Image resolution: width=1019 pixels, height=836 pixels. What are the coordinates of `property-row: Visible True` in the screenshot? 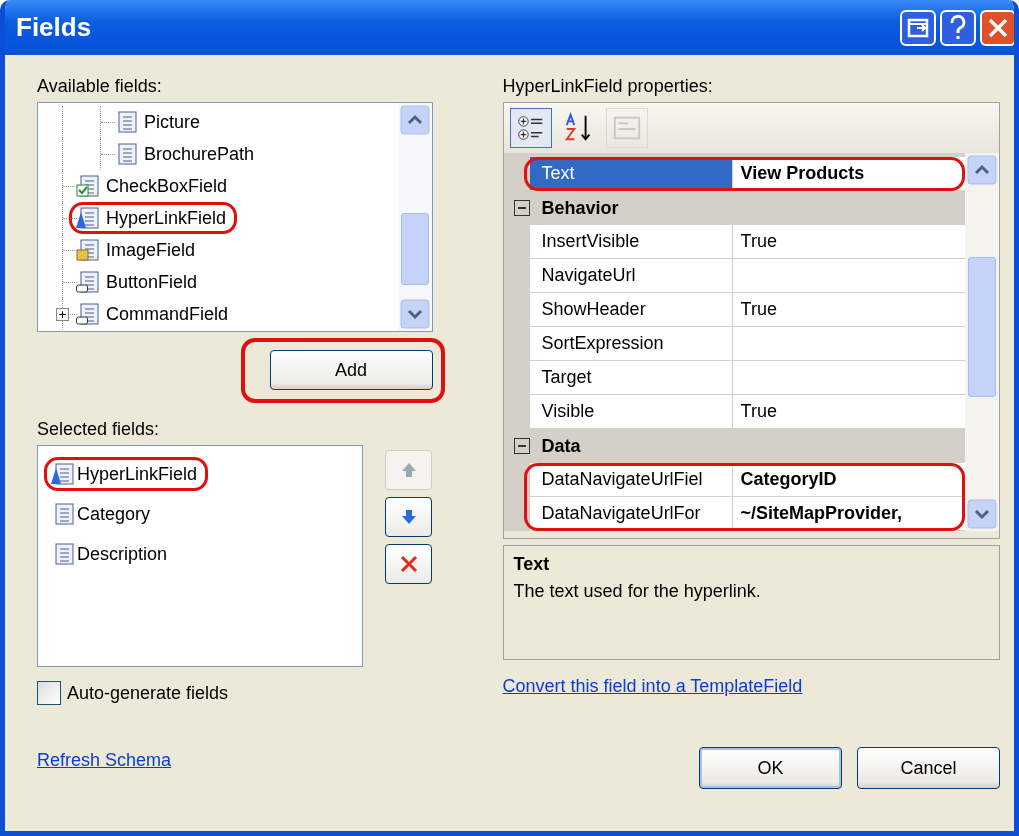 It's located at (734, 412).